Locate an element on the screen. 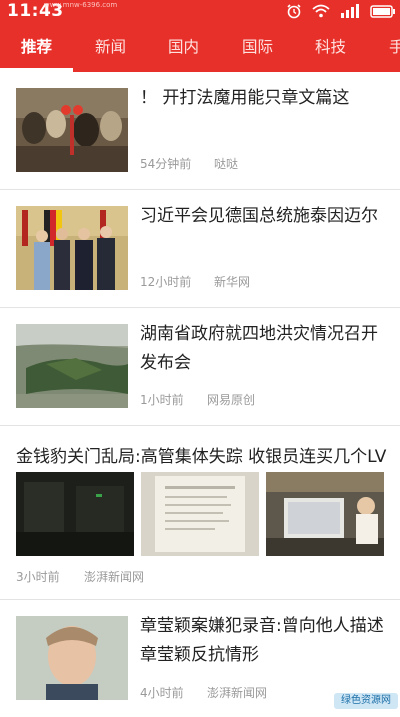 Image resolution: width=400 pixels, height=717 pixels. tab-domestic: 国内 is located at coordinates (183, 47).